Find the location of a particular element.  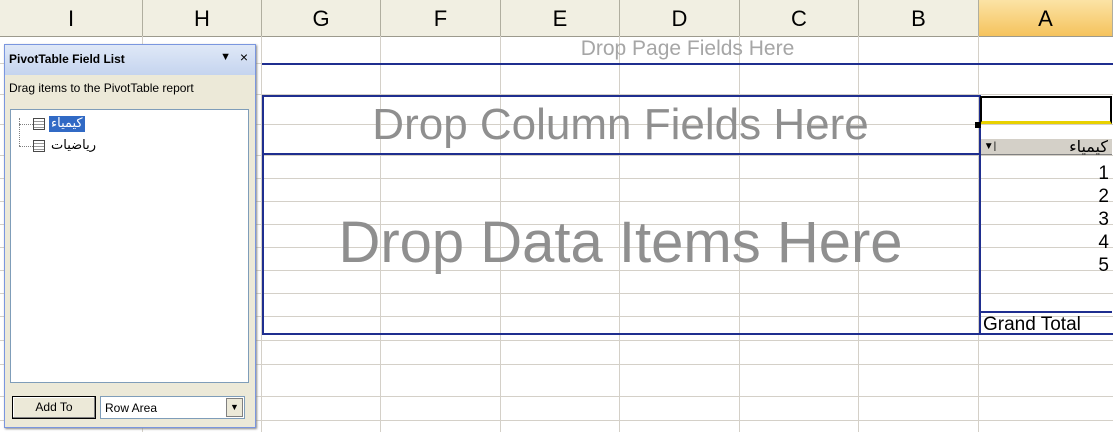

field-list-title: PivotTable Field List is located at coordinates (67, 59).